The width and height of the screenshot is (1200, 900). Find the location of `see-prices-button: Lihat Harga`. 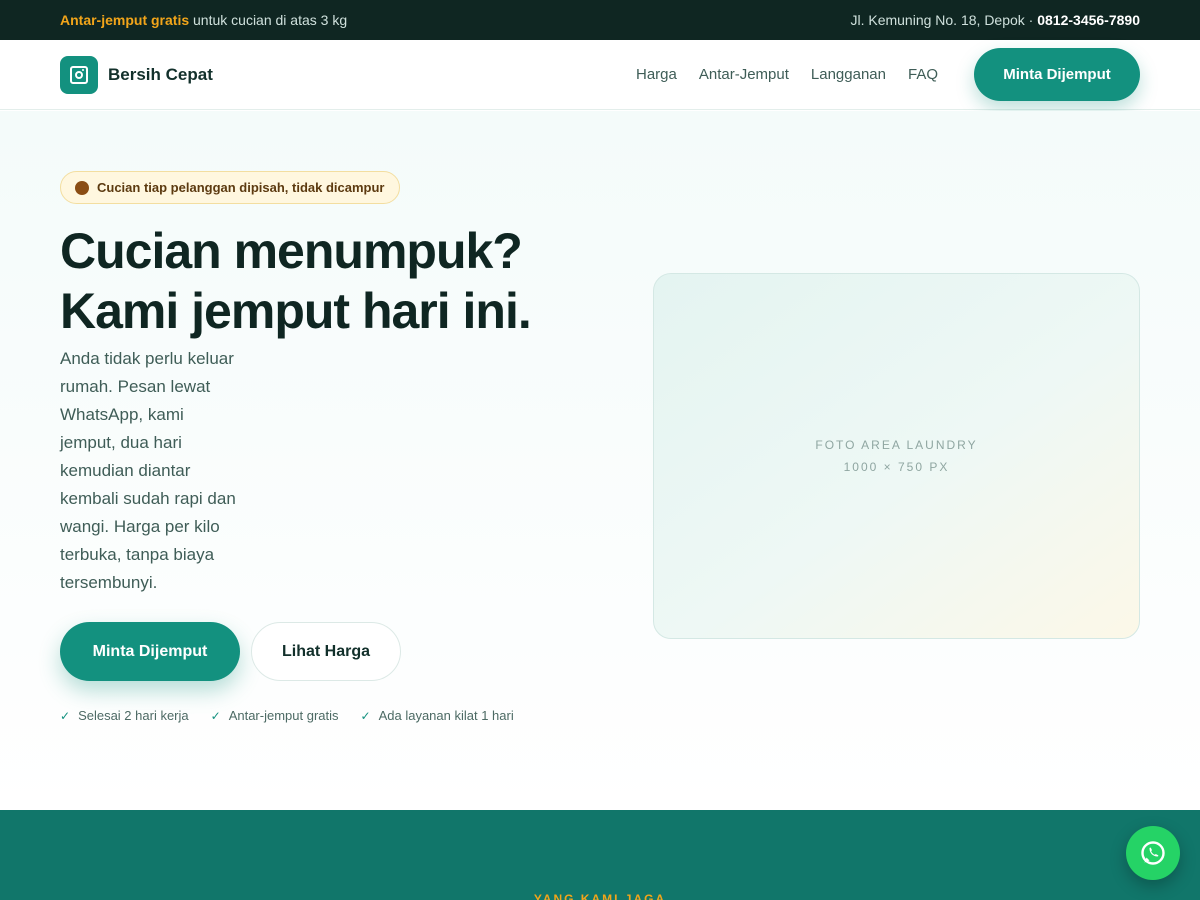

see-prices-button: Lihat Harga is located at coordinates (326, 651).